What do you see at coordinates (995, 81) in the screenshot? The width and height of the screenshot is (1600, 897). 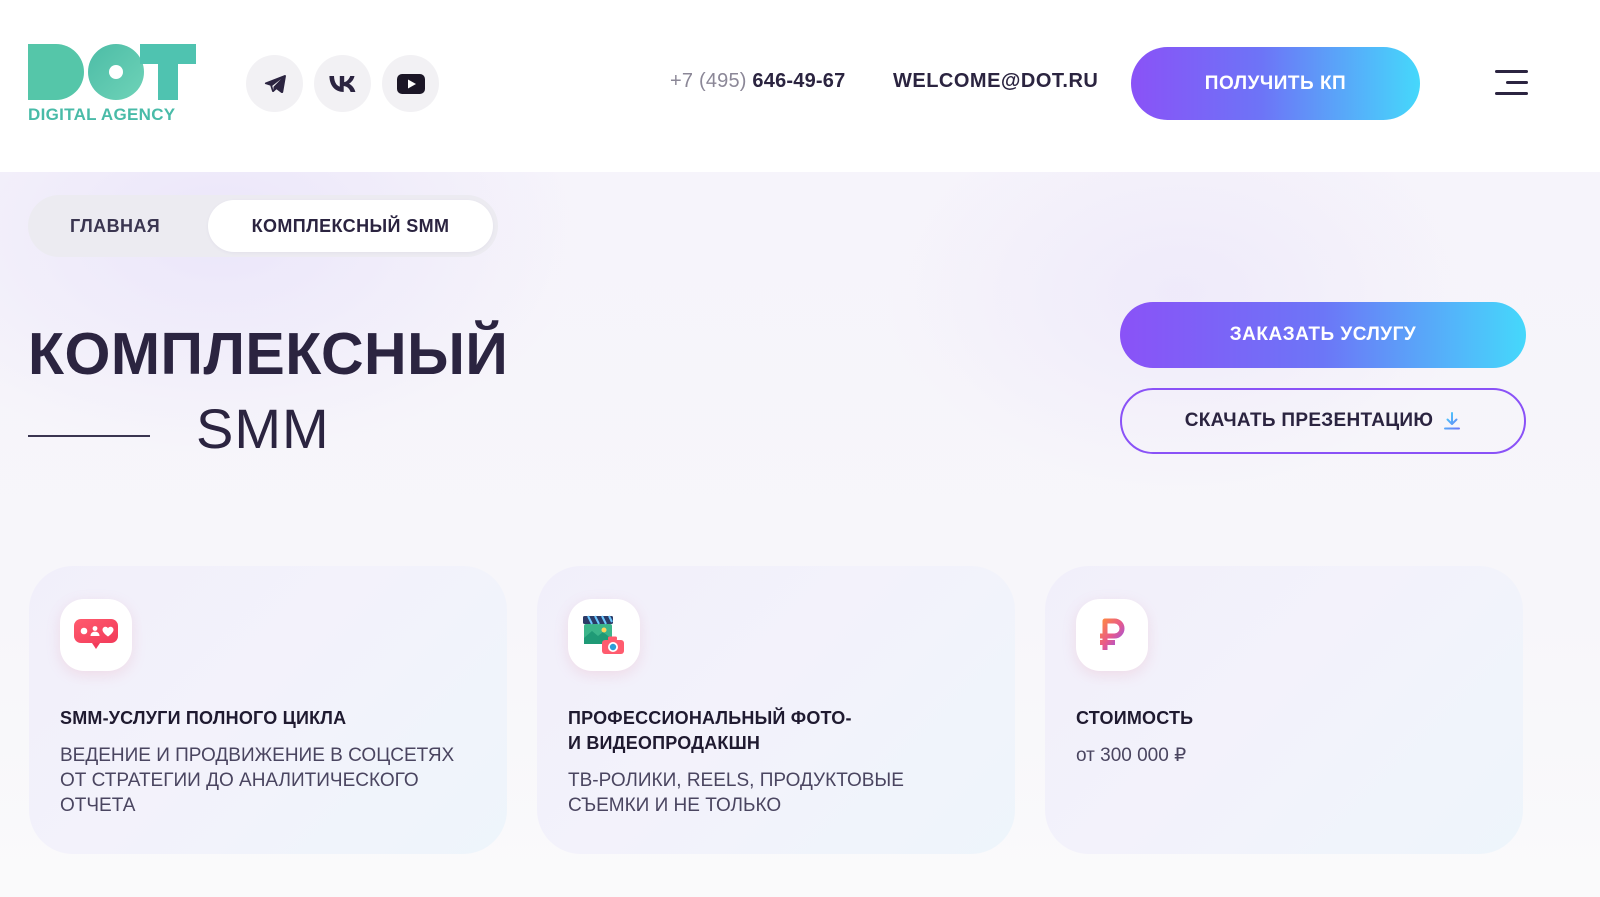 I see `email-link: WELCOME@DOT.RU` at bounding box center [995, 81].